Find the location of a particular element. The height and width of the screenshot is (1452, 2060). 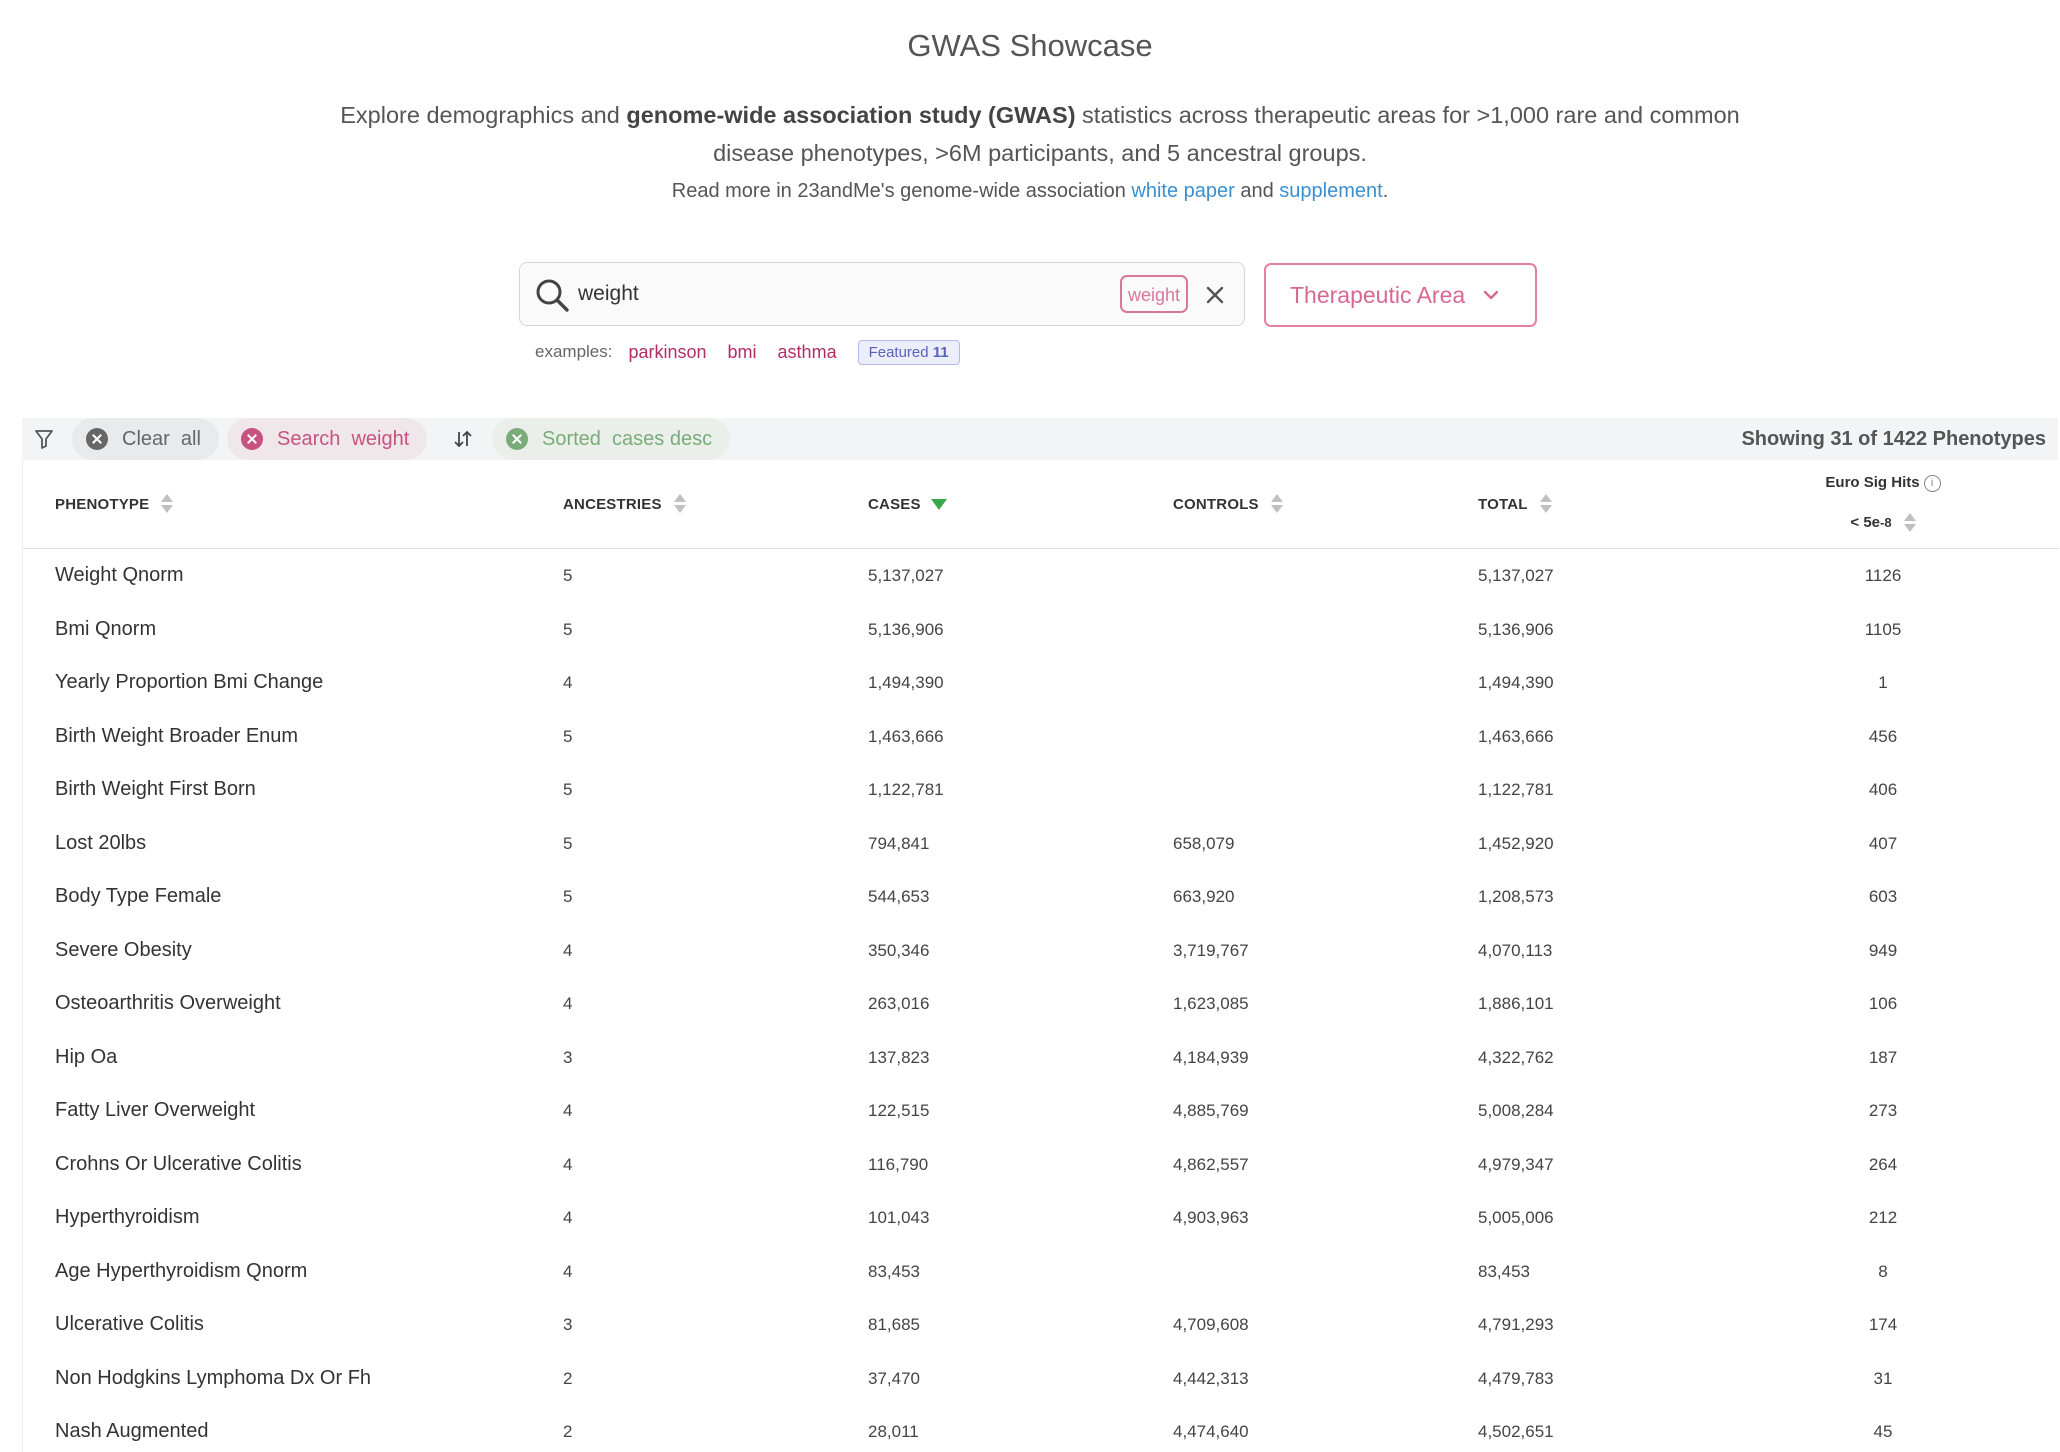

cases-cell: 28,011 is located at coordinates (893, 1431).